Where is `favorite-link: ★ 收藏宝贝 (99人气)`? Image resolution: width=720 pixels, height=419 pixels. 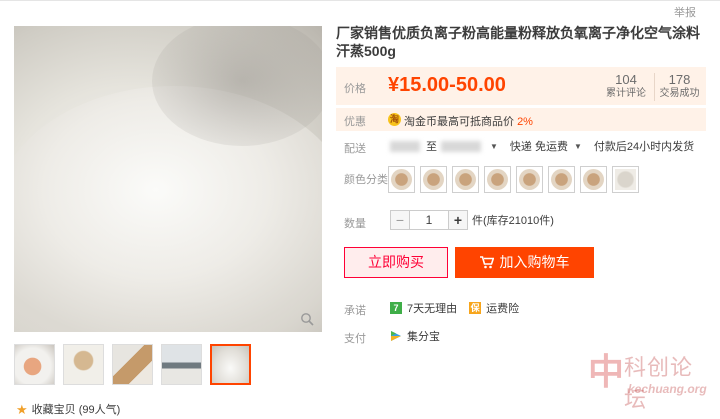
favorite-link: ★ 收藏宝贝 (99人气) is located at coordinates (68, 409).